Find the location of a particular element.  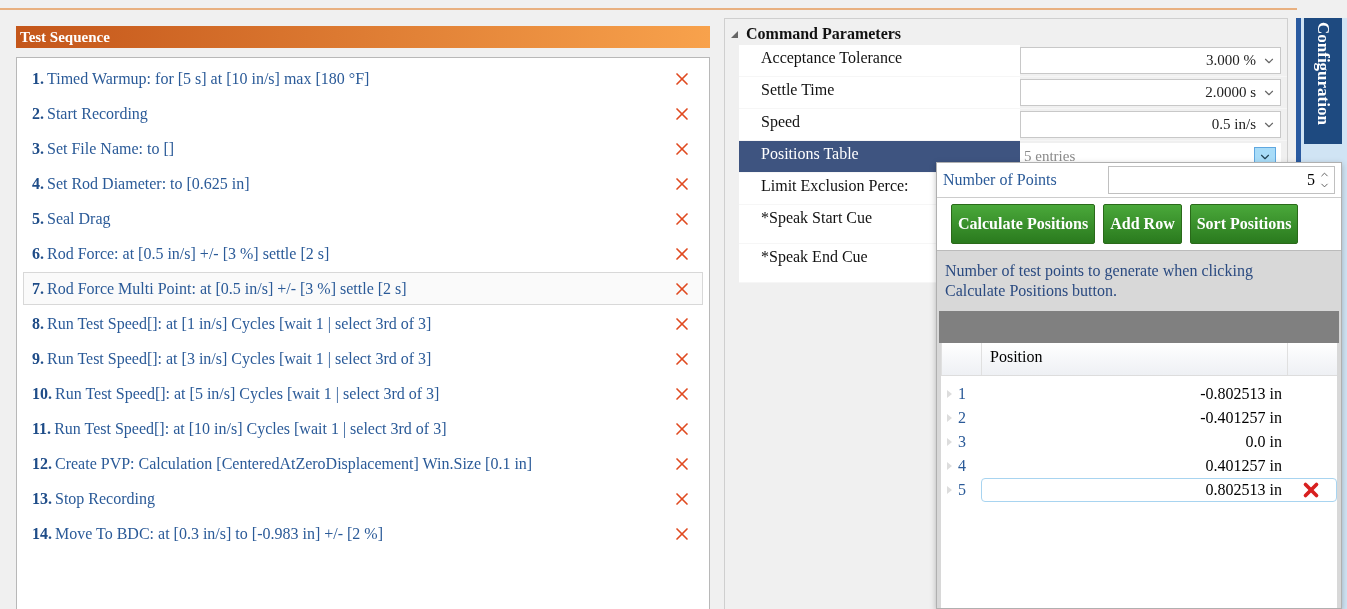

sequence-step: 11. Run Test Speed[]: at [10 in/s] Cycles [wait 1 | select 3rd of 3] is located at coordinates (363, 428).